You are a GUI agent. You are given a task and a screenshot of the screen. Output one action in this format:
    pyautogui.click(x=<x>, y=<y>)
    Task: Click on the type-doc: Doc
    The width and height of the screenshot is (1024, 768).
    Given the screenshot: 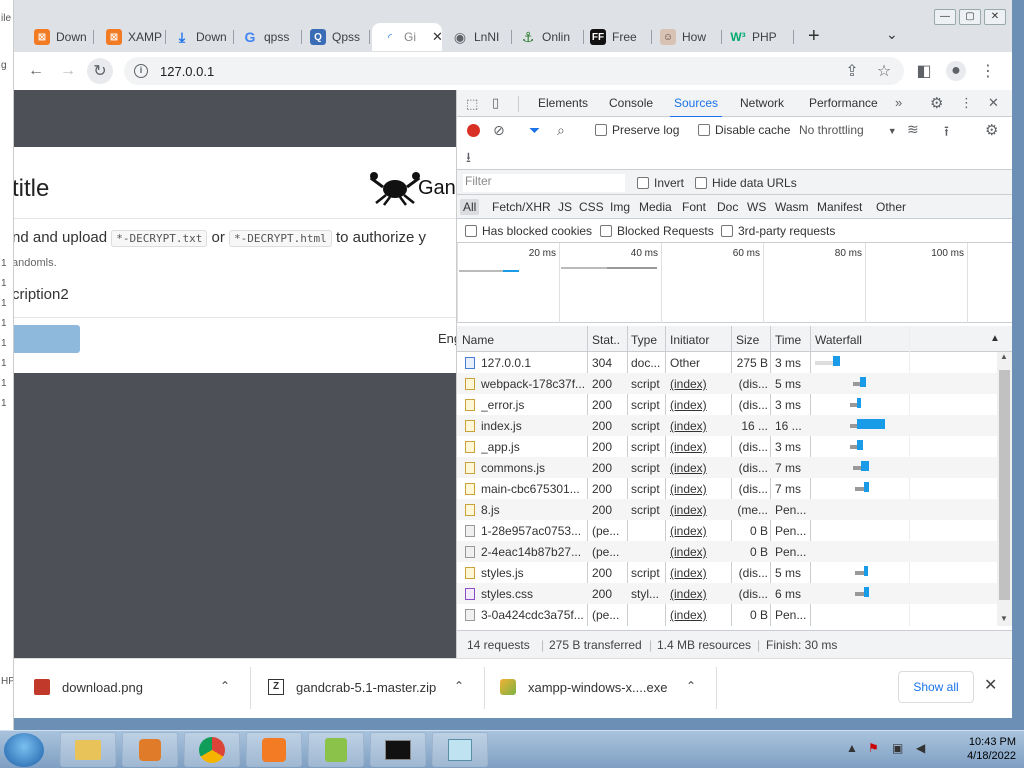 What is the action you would take?
    pyautogui.click(x=727, y=207)
    